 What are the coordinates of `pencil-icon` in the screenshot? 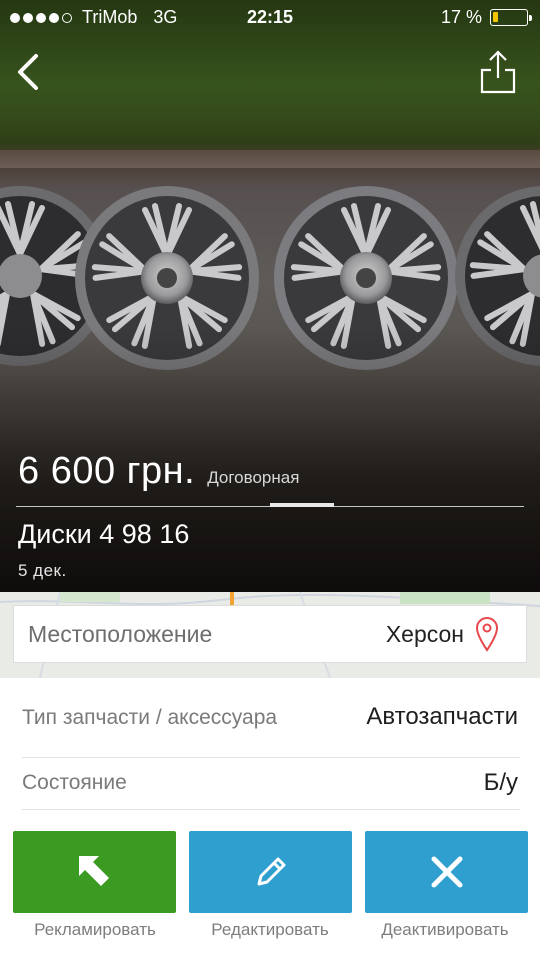 It's located at (271, 871).